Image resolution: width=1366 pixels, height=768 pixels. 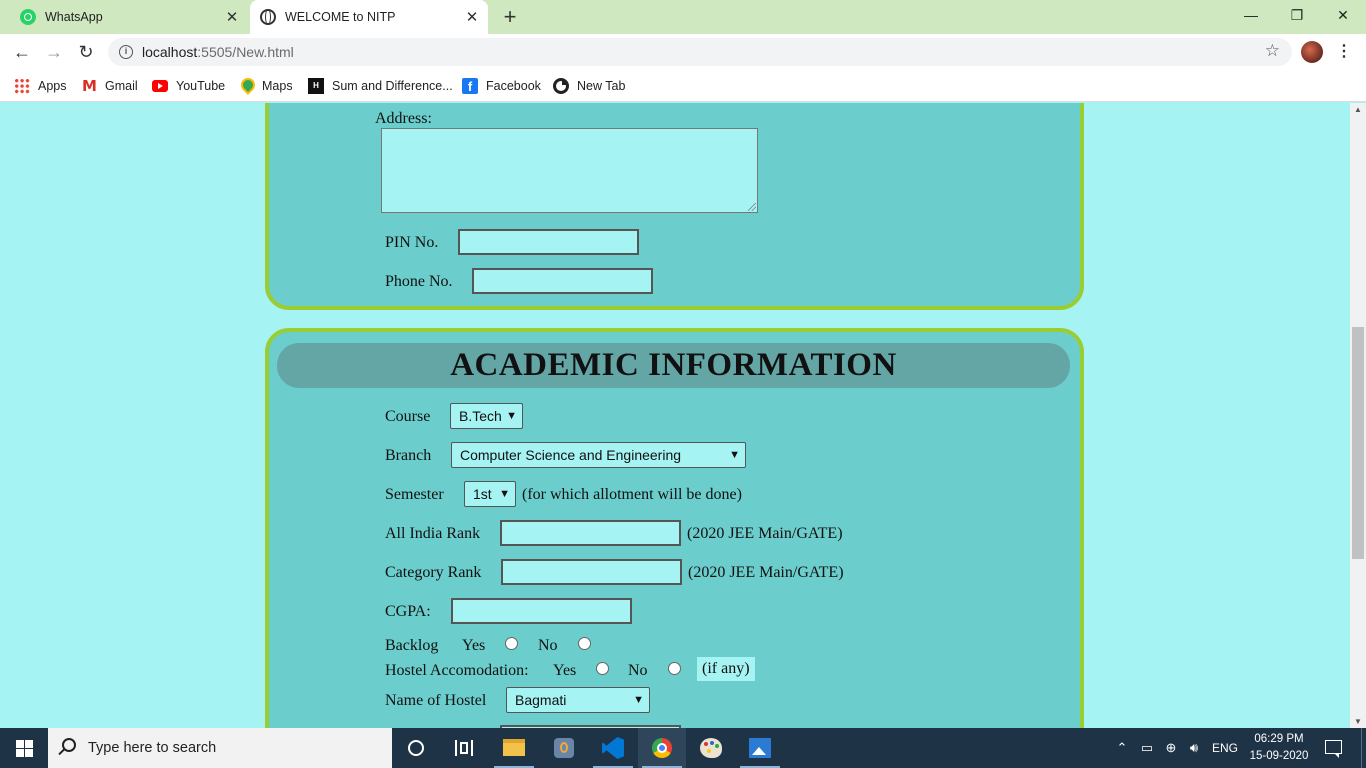 I want to click on chrome-button, so click(x=662, y=748).